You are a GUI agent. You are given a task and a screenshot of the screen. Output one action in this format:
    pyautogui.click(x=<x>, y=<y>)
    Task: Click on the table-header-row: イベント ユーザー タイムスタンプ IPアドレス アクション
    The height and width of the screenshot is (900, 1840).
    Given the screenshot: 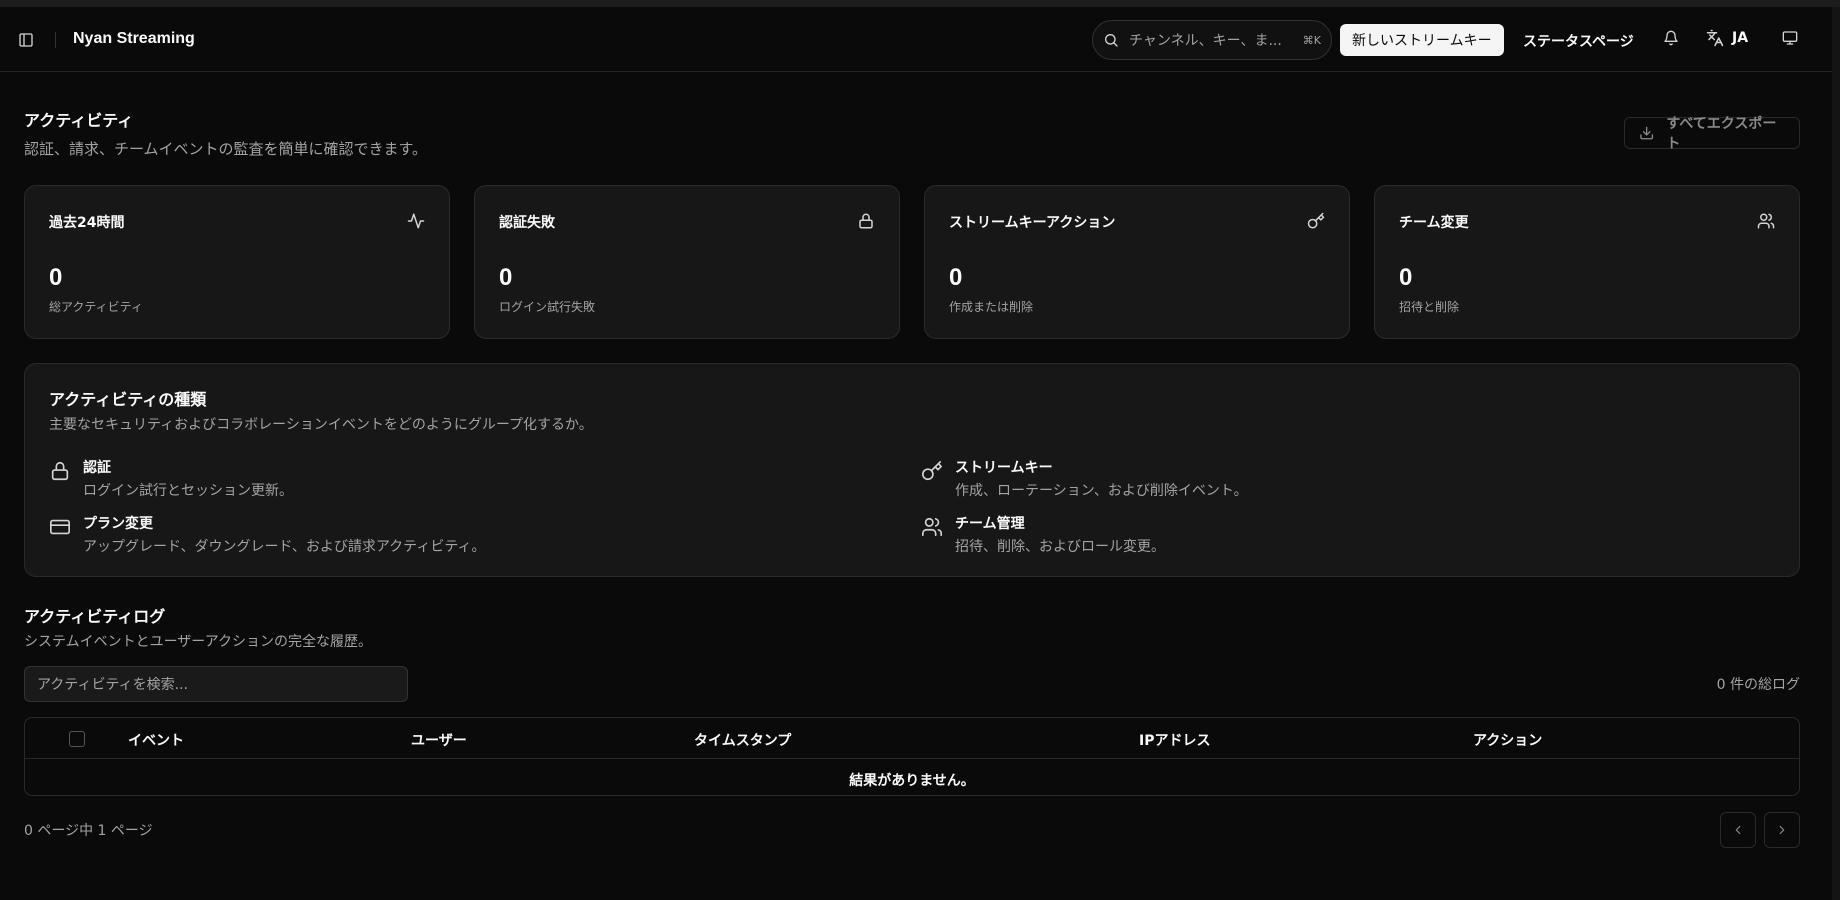 What is the action you would take?
    pyautogui.click(x=912, y=738)
    